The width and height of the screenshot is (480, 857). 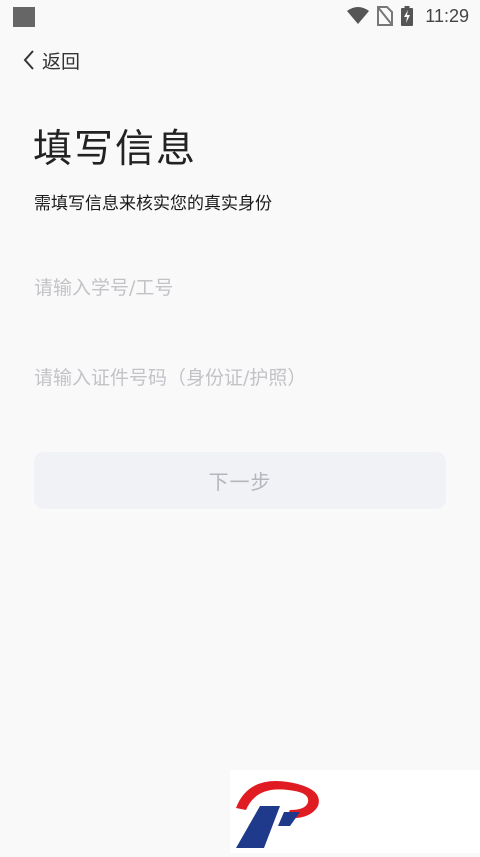 I want to click on page-title: 填写信息, so click(x=115, y=149).